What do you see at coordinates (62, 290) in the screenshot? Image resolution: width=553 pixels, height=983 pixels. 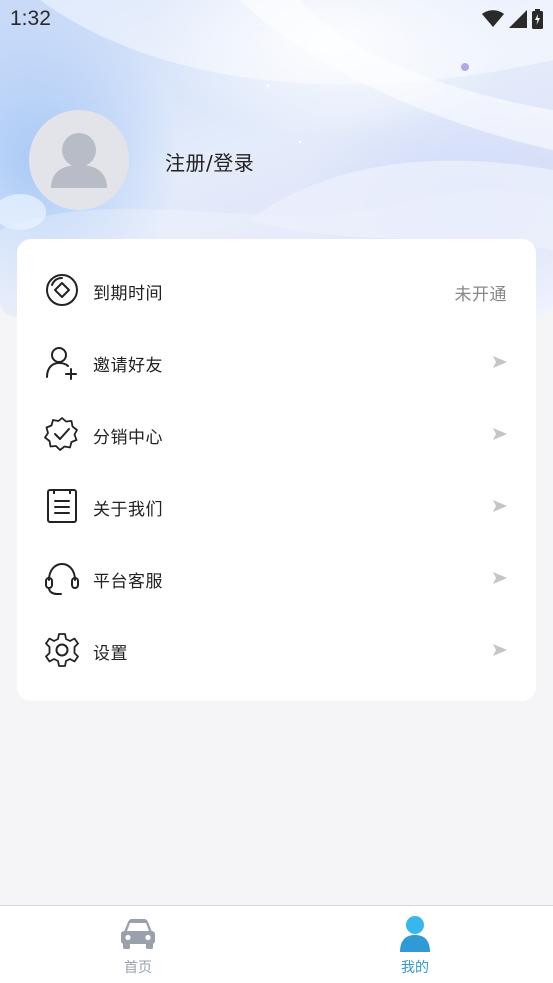 I see `expiry-time-icon` at bounding box center [62, 290].